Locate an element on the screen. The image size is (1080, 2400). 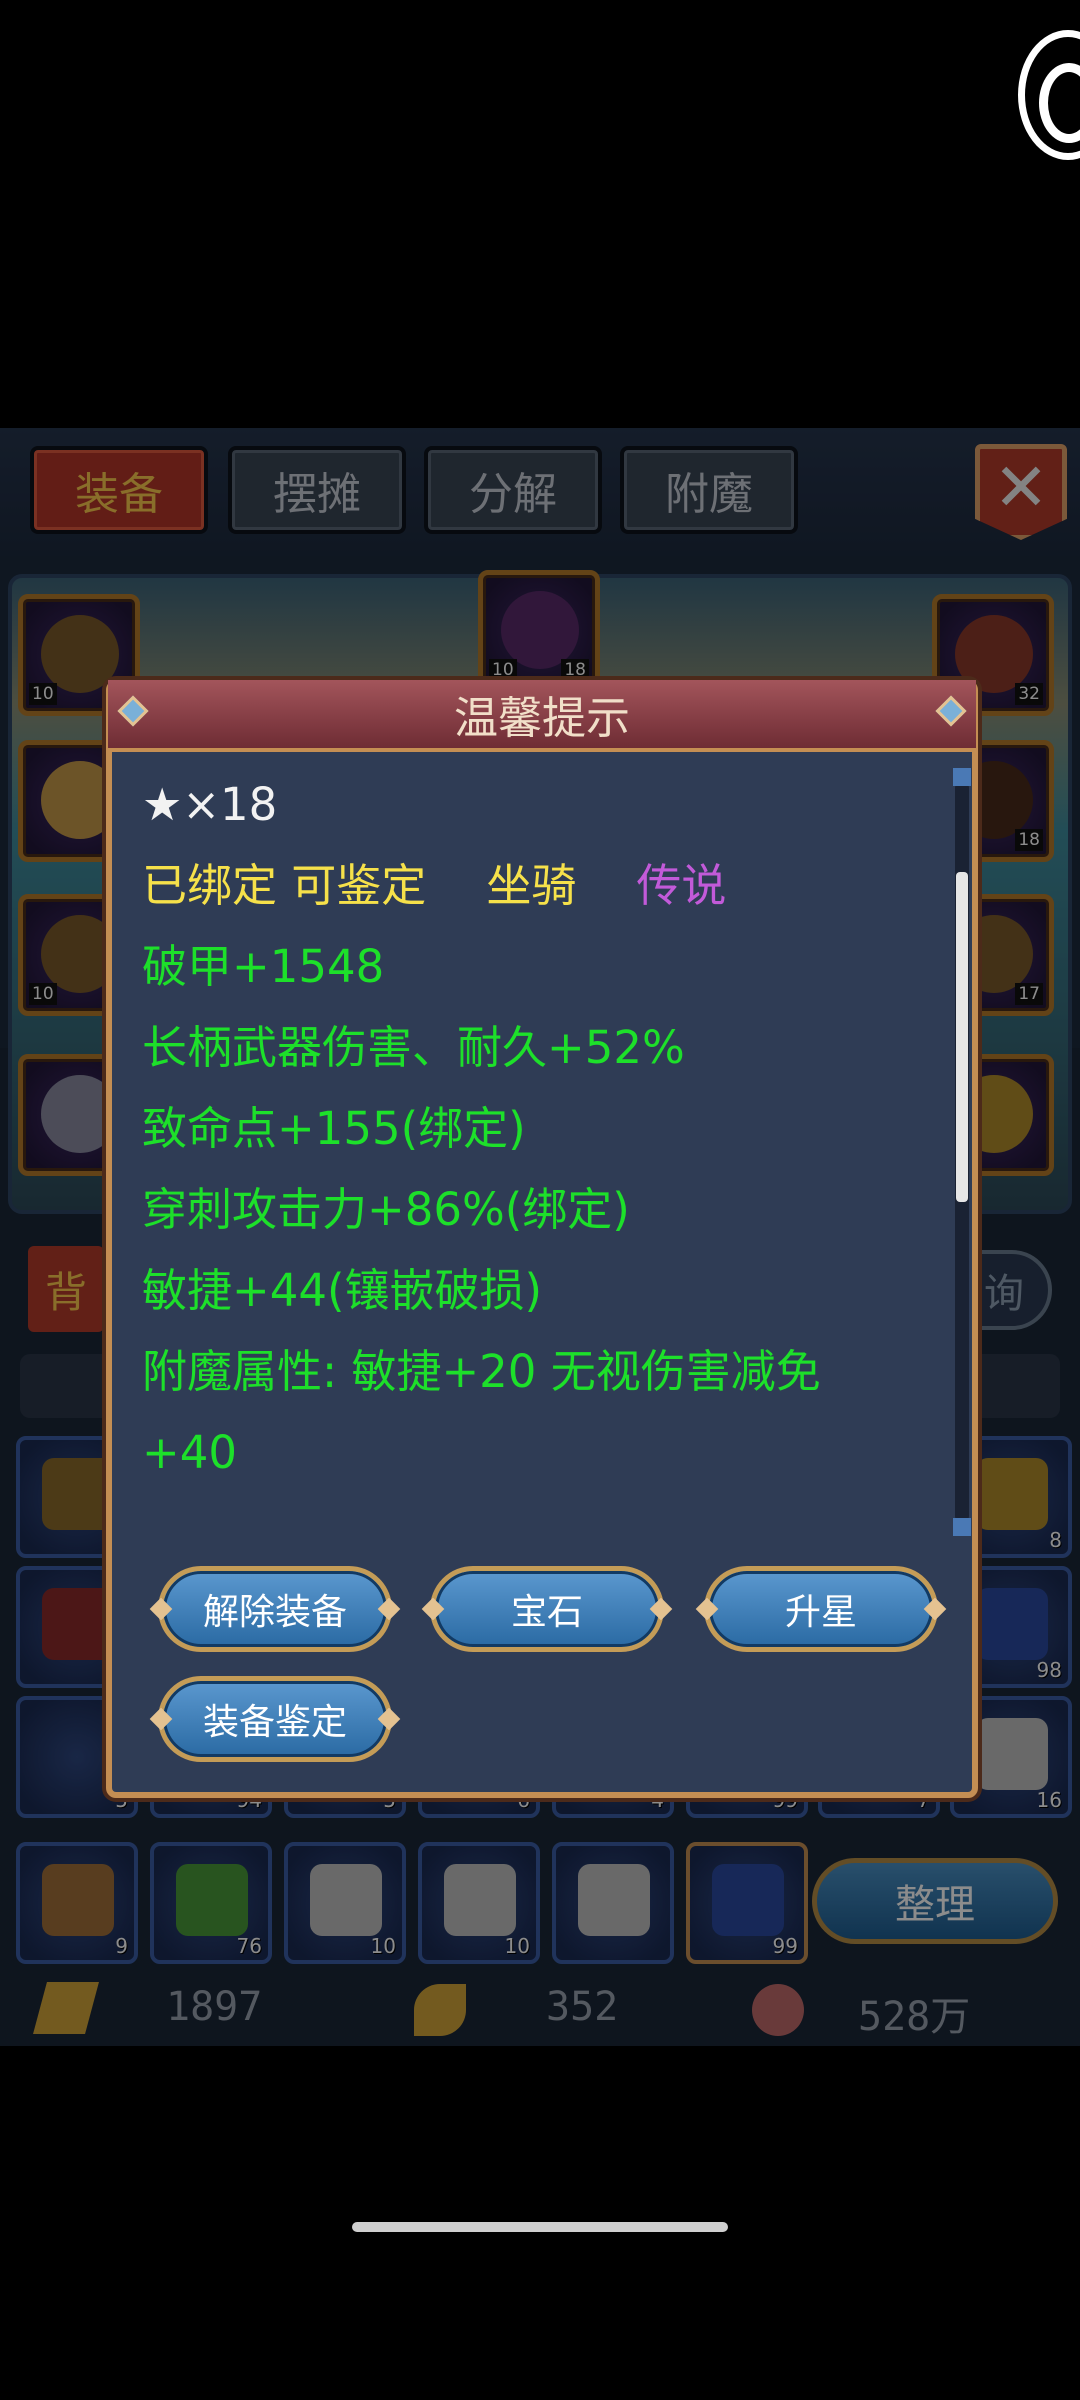
attribute-line: 敏捷+44(镶嵌破损) is located at coordinates (342, 1290).